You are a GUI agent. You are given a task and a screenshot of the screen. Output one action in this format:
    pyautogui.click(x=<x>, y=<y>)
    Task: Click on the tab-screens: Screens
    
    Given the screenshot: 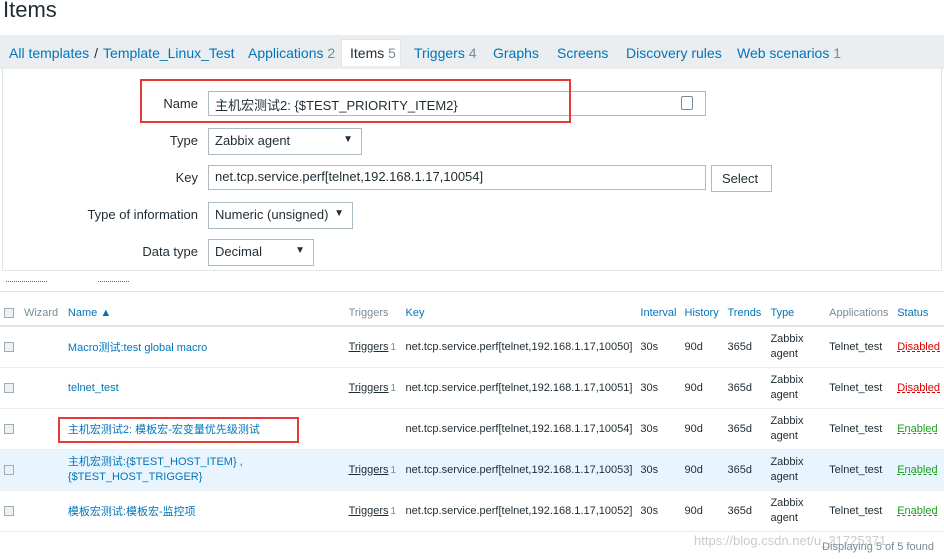 What is the action you would take?
    pyautogui.click(x=582, y=53)
    